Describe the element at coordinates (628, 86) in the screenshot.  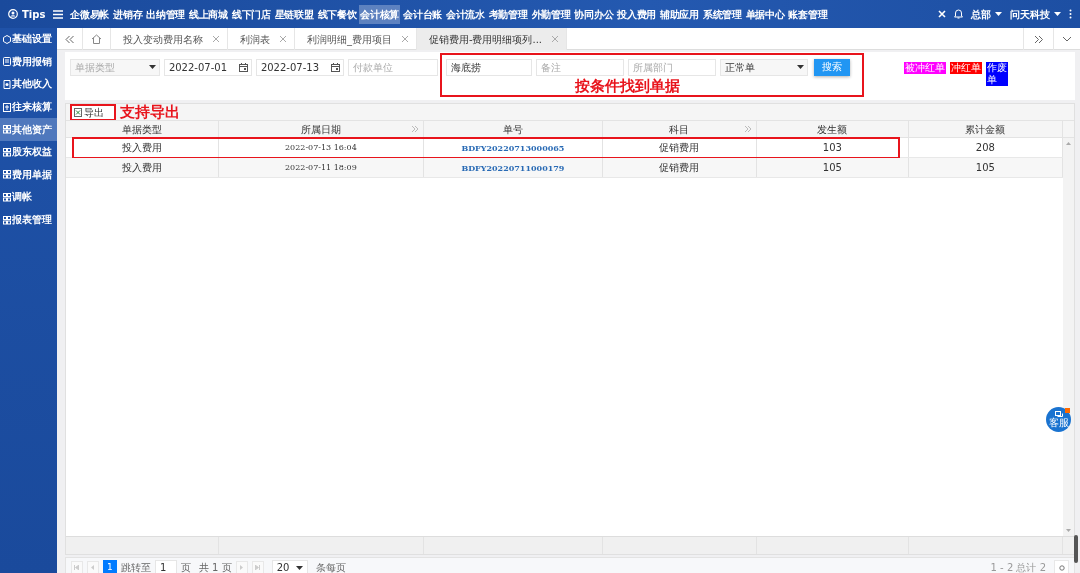
I see `annotation-text: 按条件找到单据` at that location.